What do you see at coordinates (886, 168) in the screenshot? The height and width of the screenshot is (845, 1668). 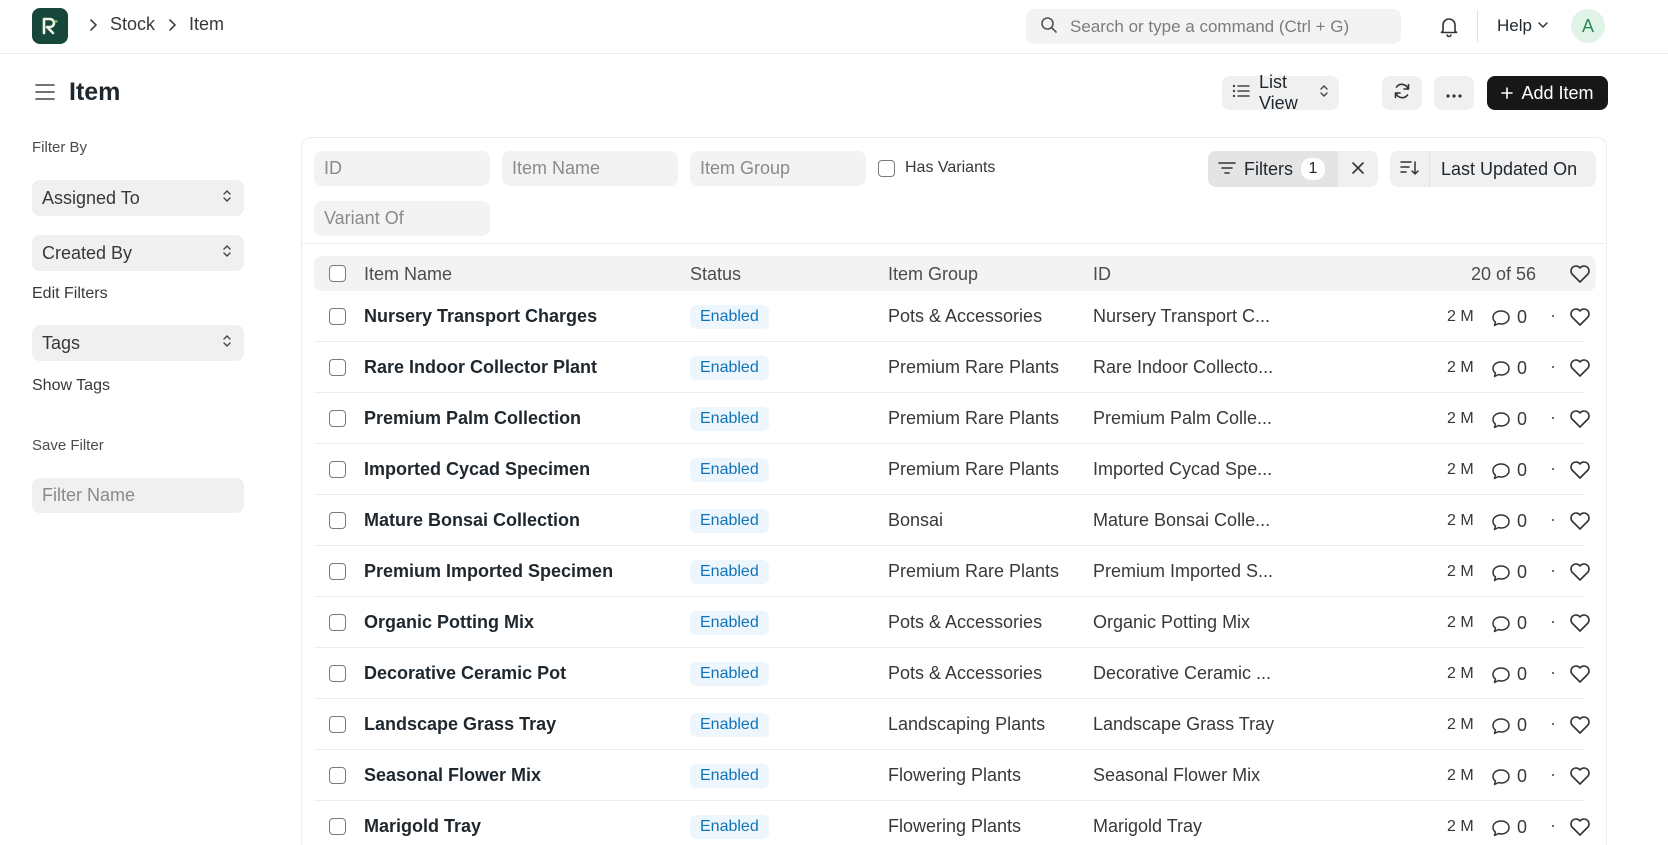 I see `has-variants-checkbox` at bounding box center [886, 168].